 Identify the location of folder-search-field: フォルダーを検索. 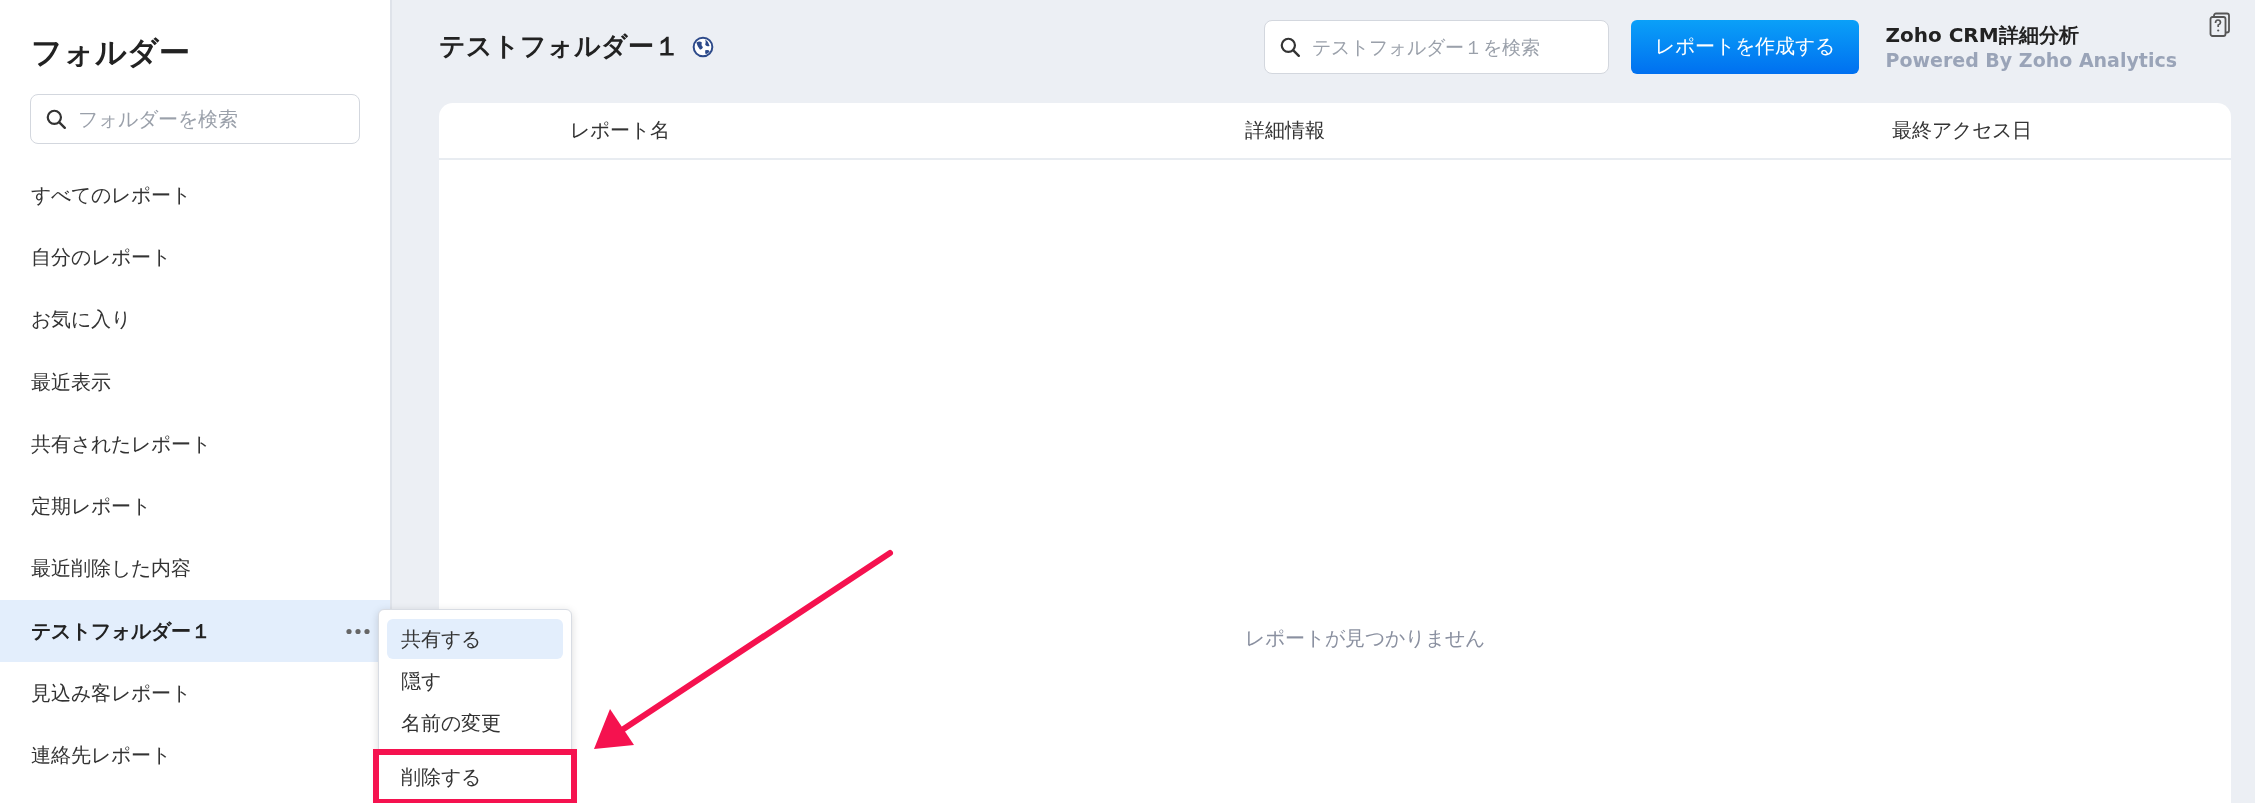
(195, 119).